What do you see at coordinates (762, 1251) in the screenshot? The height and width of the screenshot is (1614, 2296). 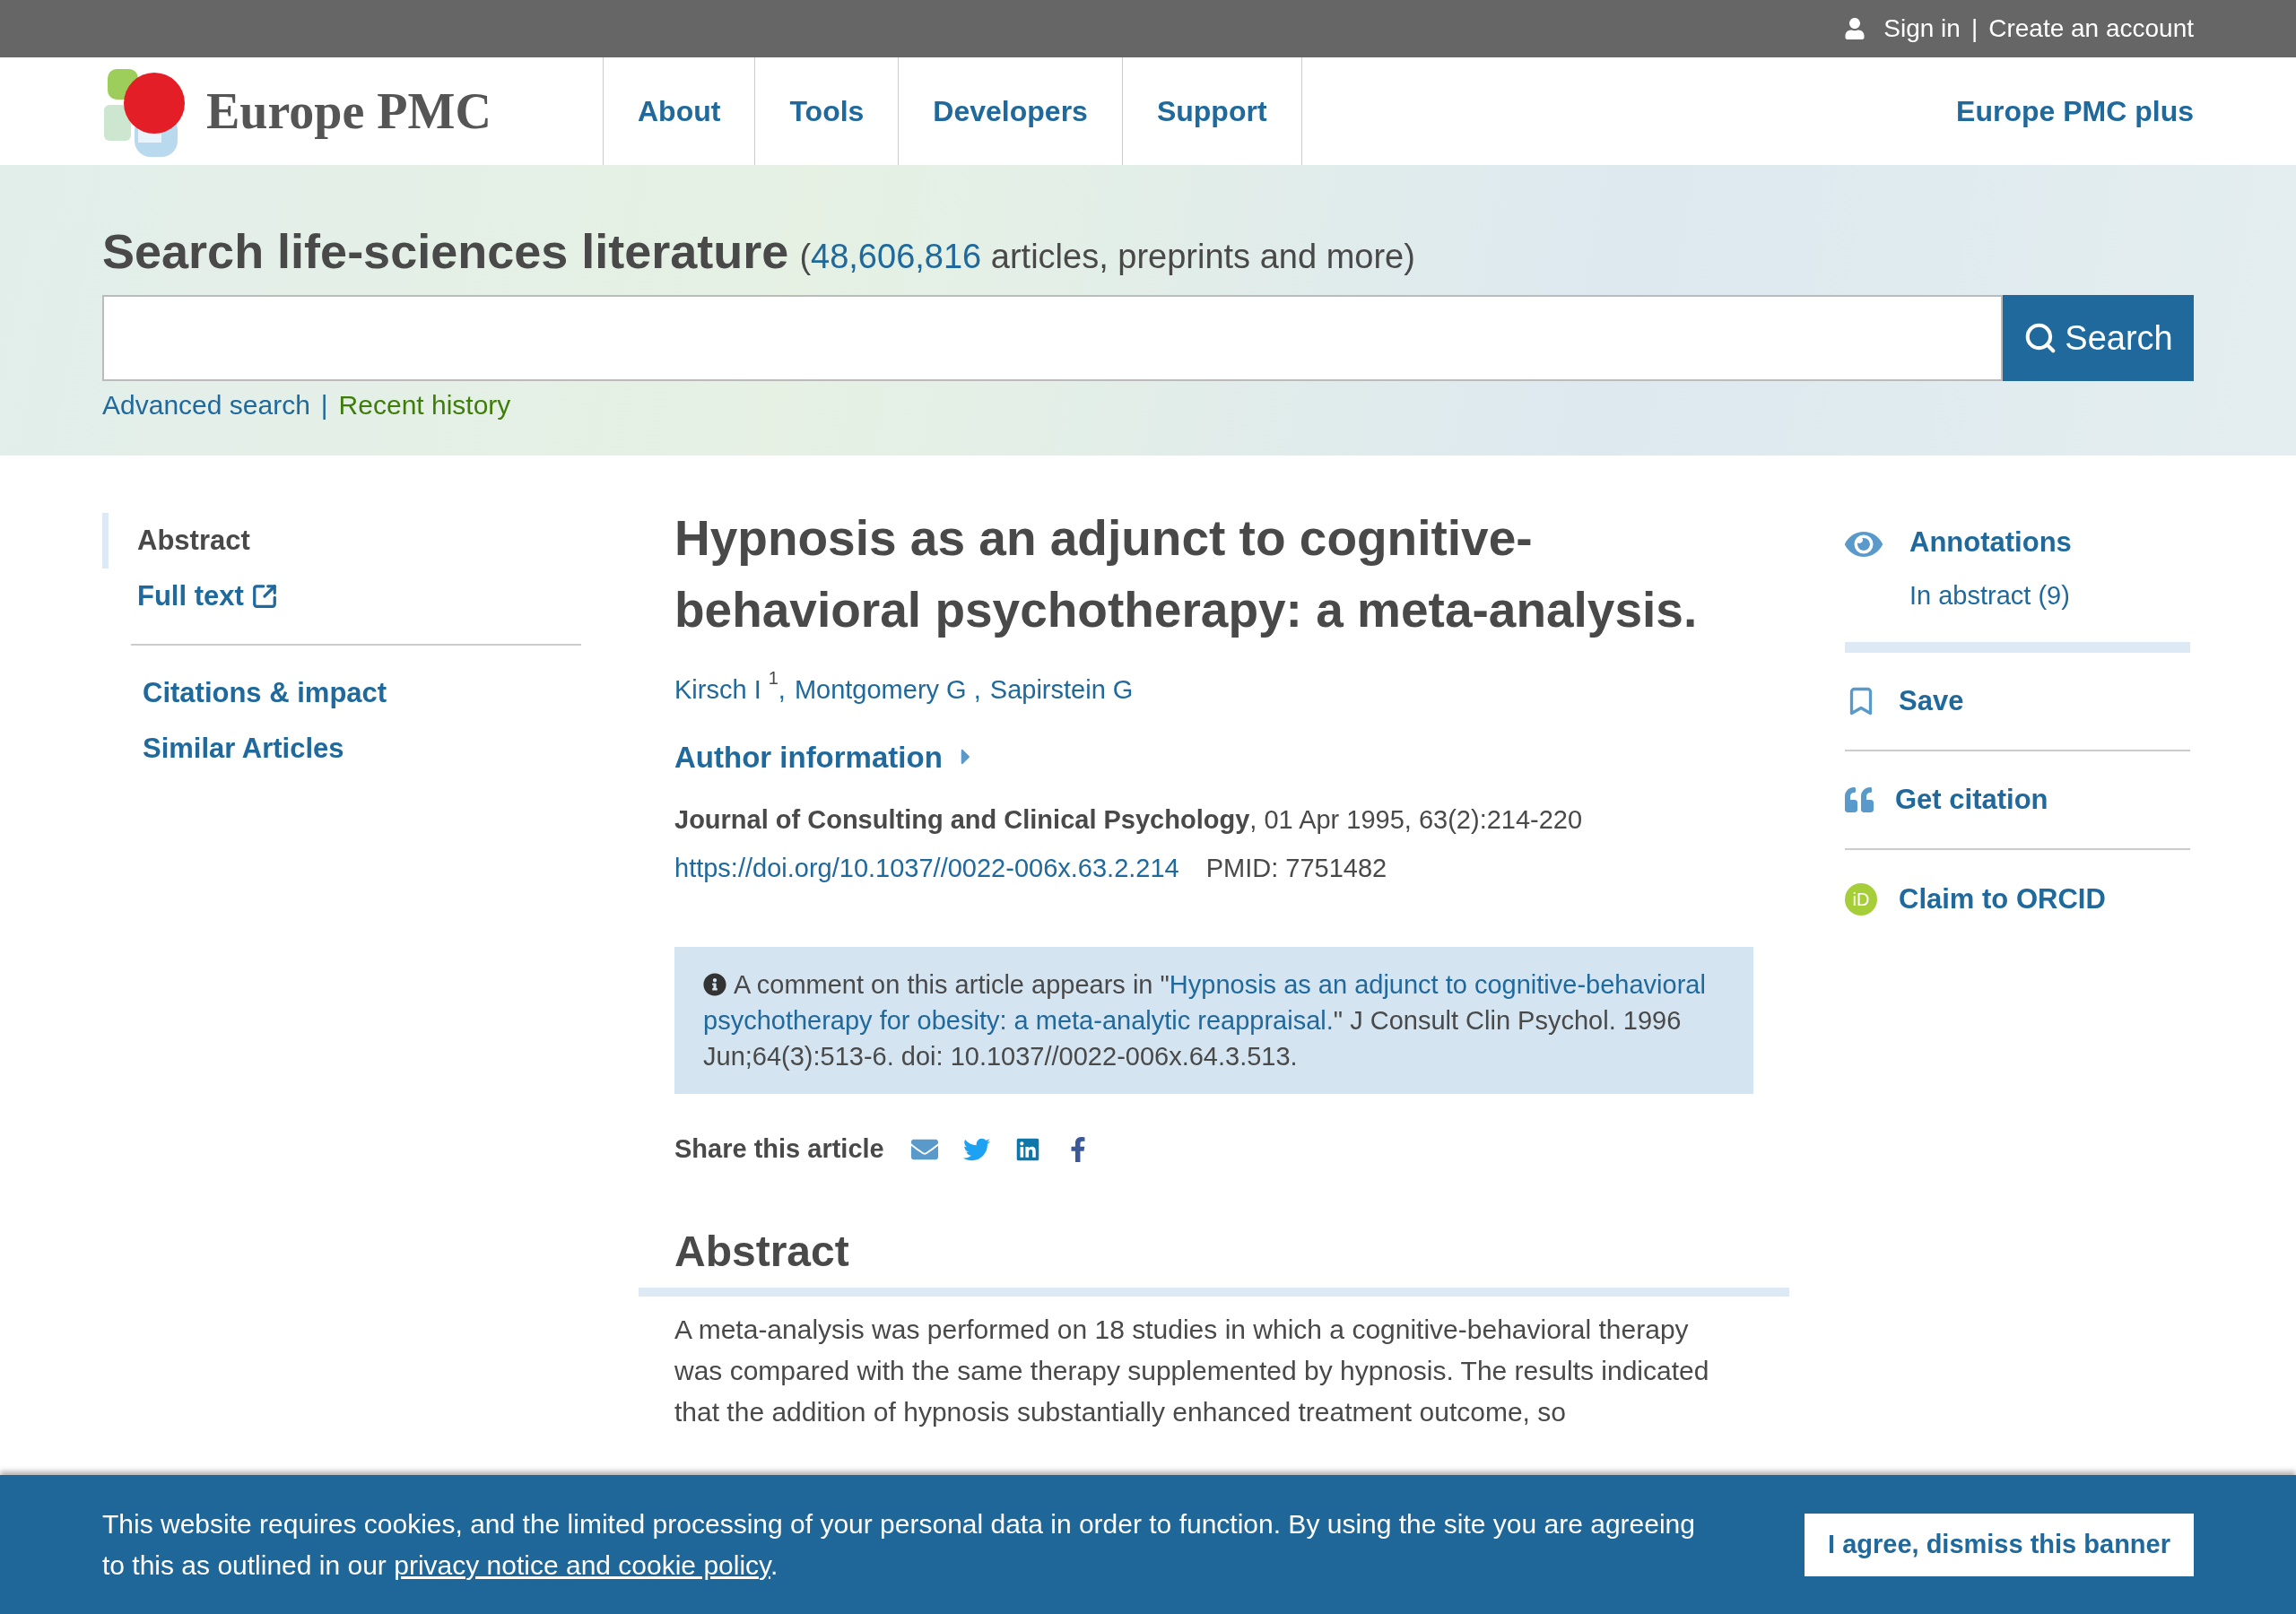 I see `abstract-heading: Abstract` at bounding box center [762, 1251].